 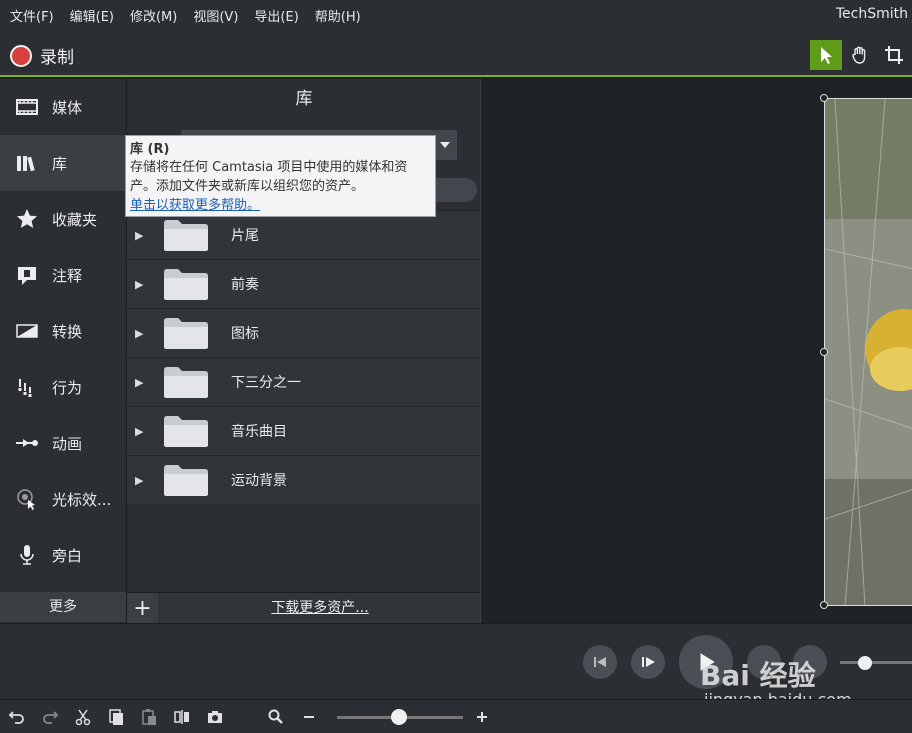 I want to click on undo-icon, so click(x=16, y=717).